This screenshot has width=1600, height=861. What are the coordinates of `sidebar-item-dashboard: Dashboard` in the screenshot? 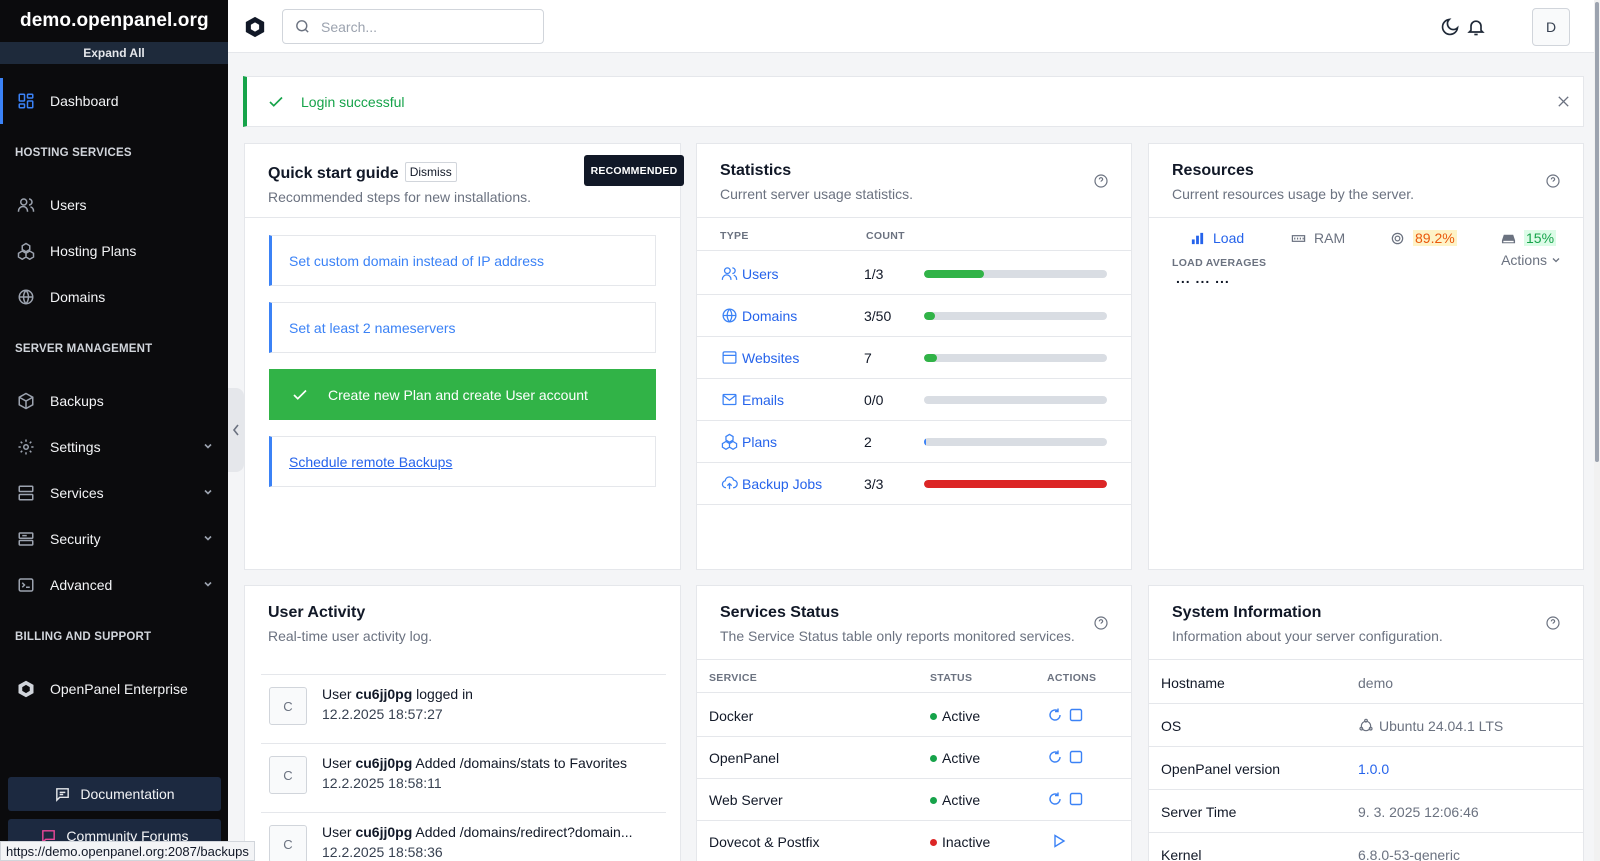 It's located at (114, 101).